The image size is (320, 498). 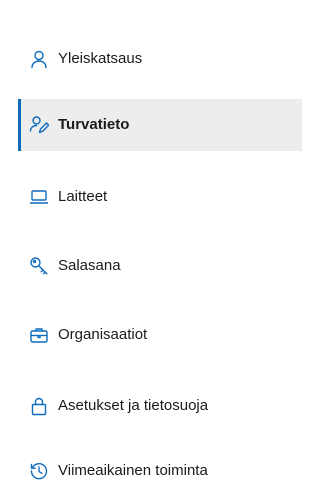 I want to click on nav-item-devices: Laitteet, so click(x=160, y=197).